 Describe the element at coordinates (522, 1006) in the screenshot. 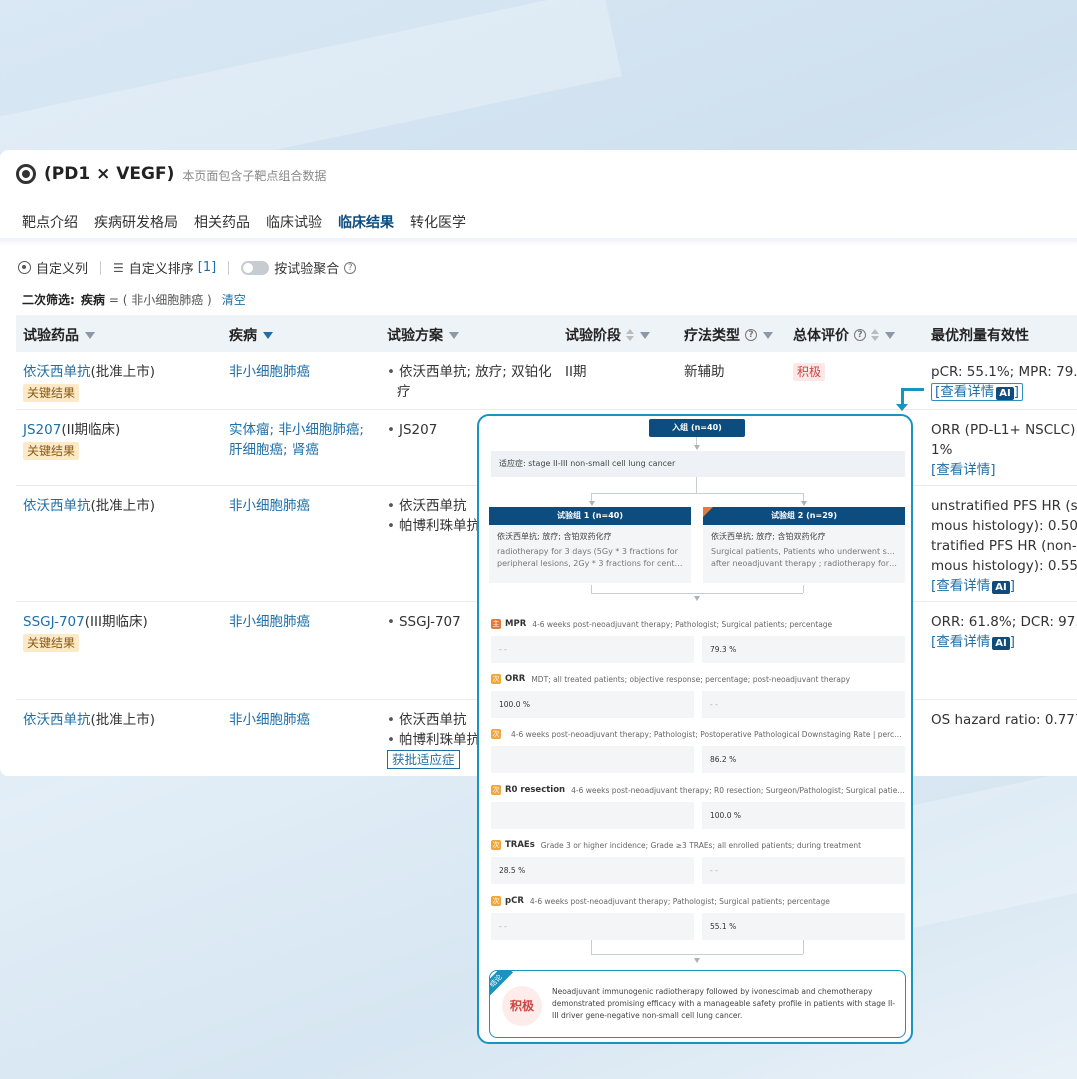

I see `positive-badge: 积极` at that location.